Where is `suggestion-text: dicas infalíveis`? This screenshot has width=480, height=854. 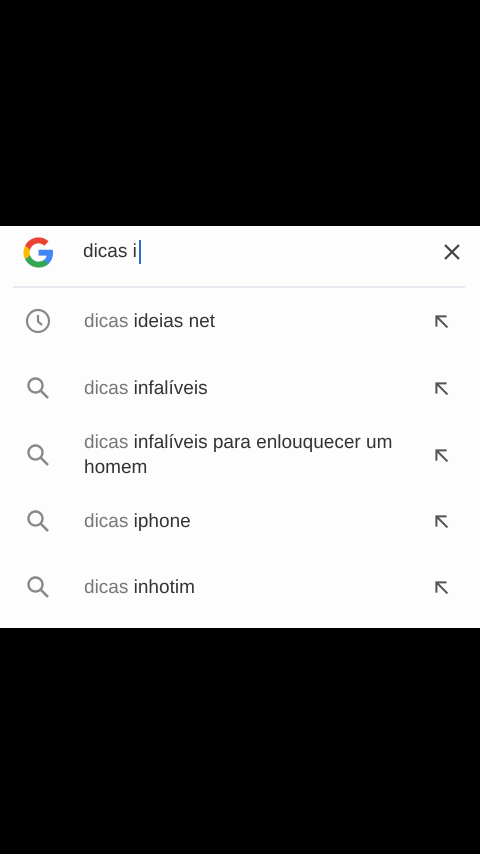
suggestion-text: dicas infalíveis is located at coordinates (146, 388).